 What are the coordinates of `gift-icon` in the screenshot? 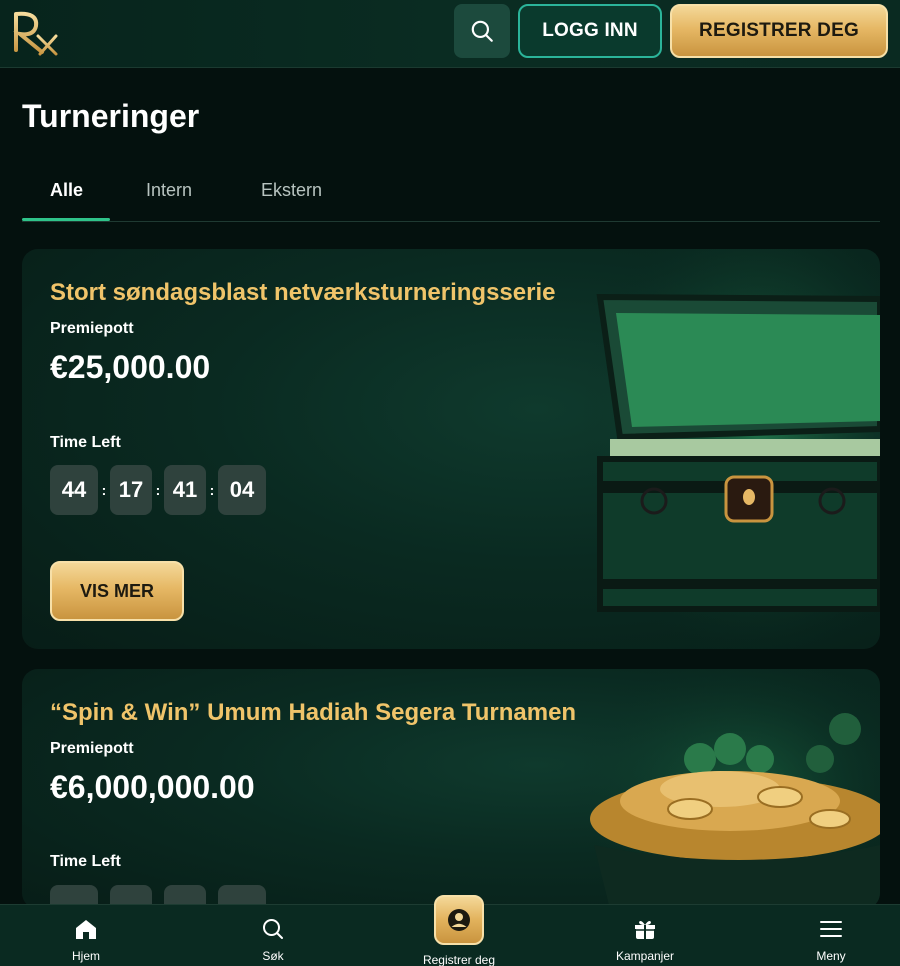 It's located at (645, 929).